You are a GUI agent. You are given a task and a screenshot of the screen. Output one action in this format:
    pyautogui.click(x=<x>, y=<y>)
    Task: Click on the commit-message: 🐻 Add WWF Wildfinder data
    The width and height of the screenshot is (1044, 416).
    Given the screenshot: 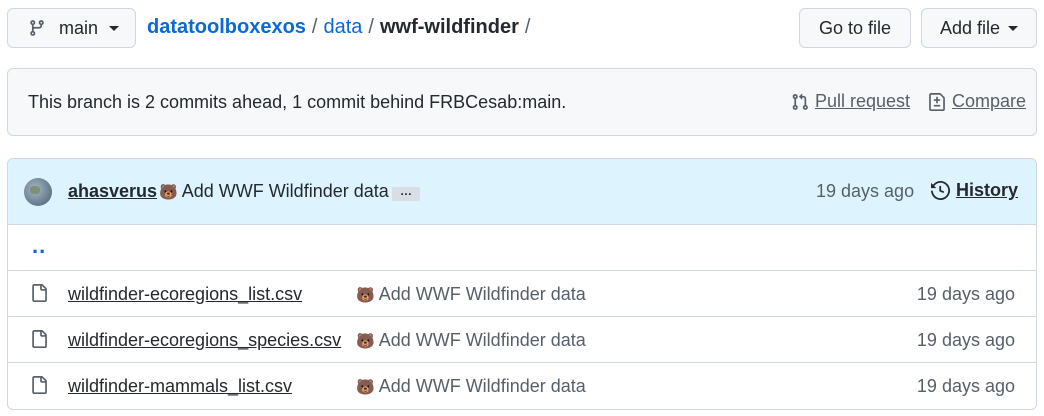 What is the action you would take?
    pyautogui.click(x=274, y=191)
    